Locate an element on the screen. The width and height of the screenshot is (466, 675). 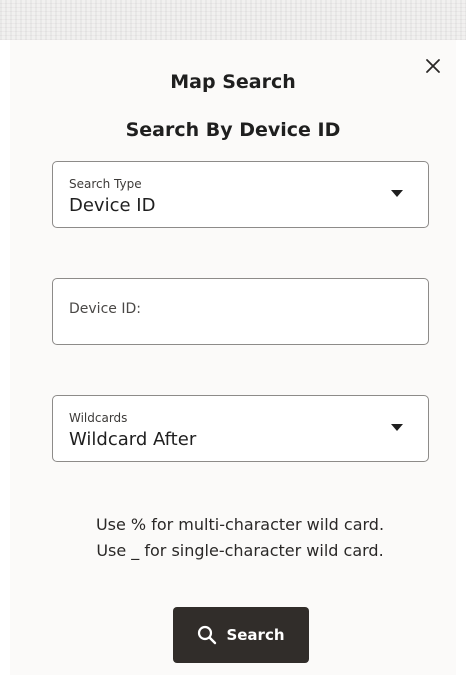
search-icon is located at coordinates (207, 635).